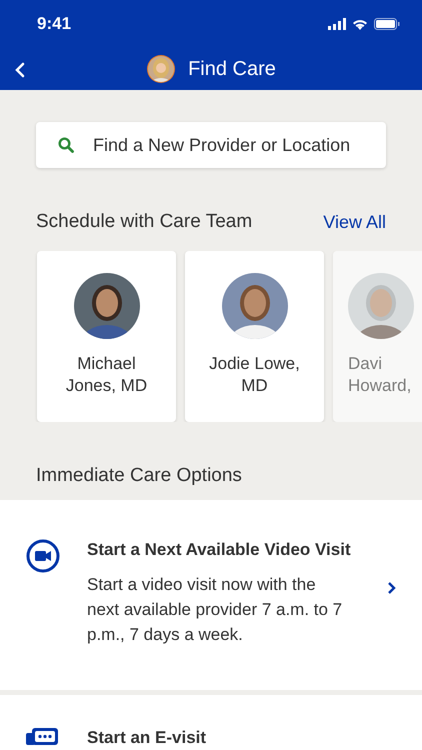 This screenshot has width=422, height=750. Describe the element at coordinates (106, 336) in the screenshot. I see `provider-card: Michael Jones, MD` at that location.